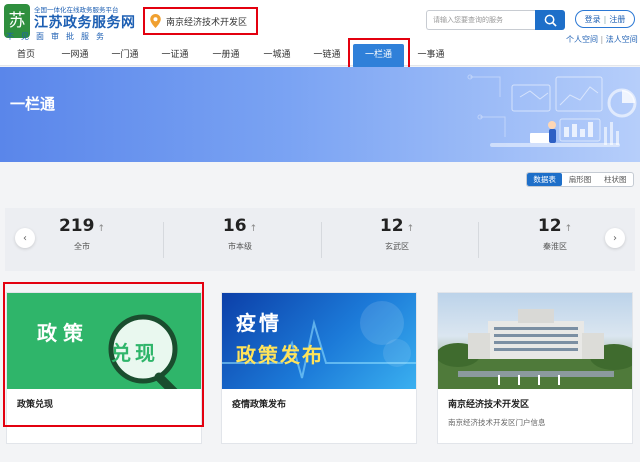 This screenshot has height=462, width=640. I want to click on stat-label: 秦淮区, so click(555, 246).